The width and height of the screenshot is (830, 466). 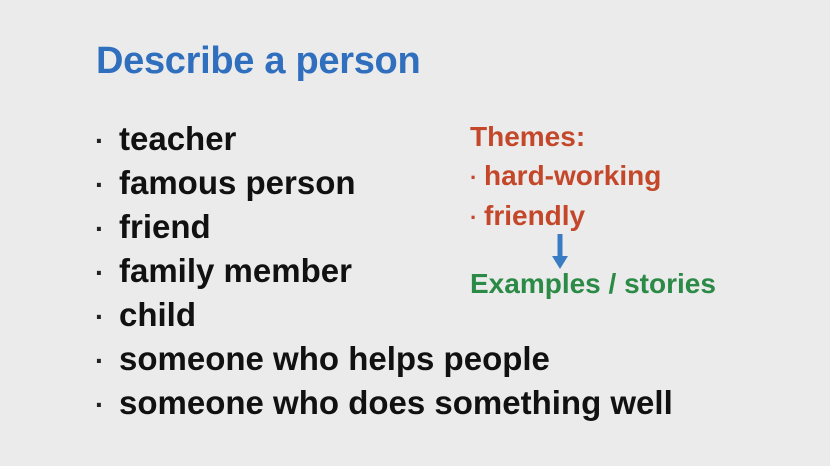 I want to click on list-item: · someone who does something well, so click(x=384, y=403).